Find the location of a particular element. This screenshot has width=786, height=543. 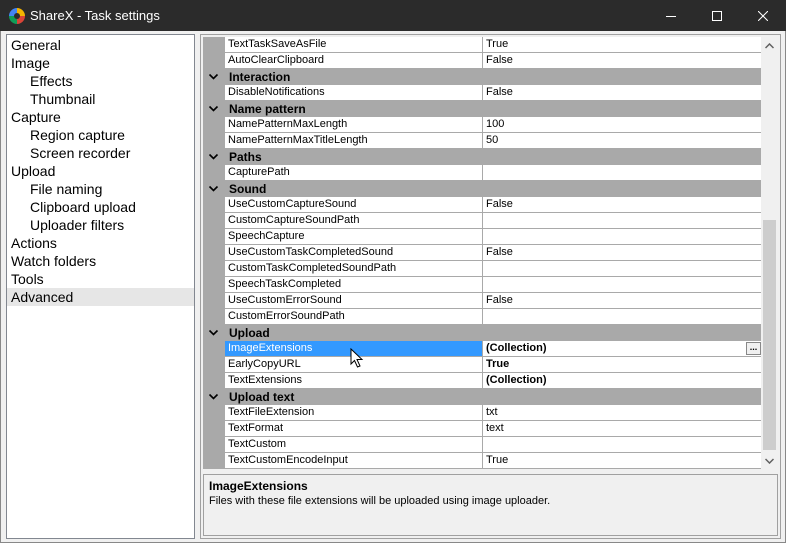

property-row: TextExtensions (Collection) is located at coordinates (483, 381).